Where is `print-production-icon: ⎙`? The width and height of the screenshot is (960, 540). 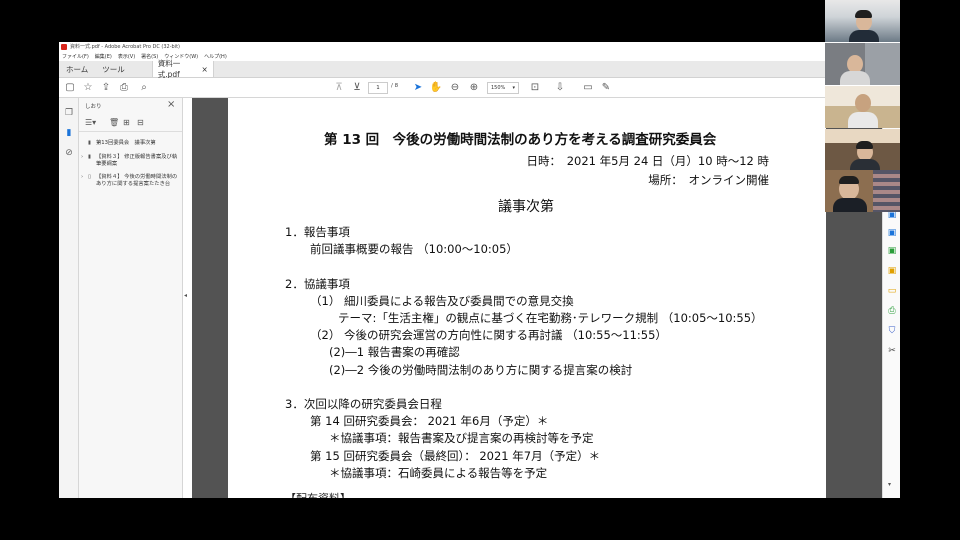 print-production-icon: ⎙ is located at coordinates (892, 311).